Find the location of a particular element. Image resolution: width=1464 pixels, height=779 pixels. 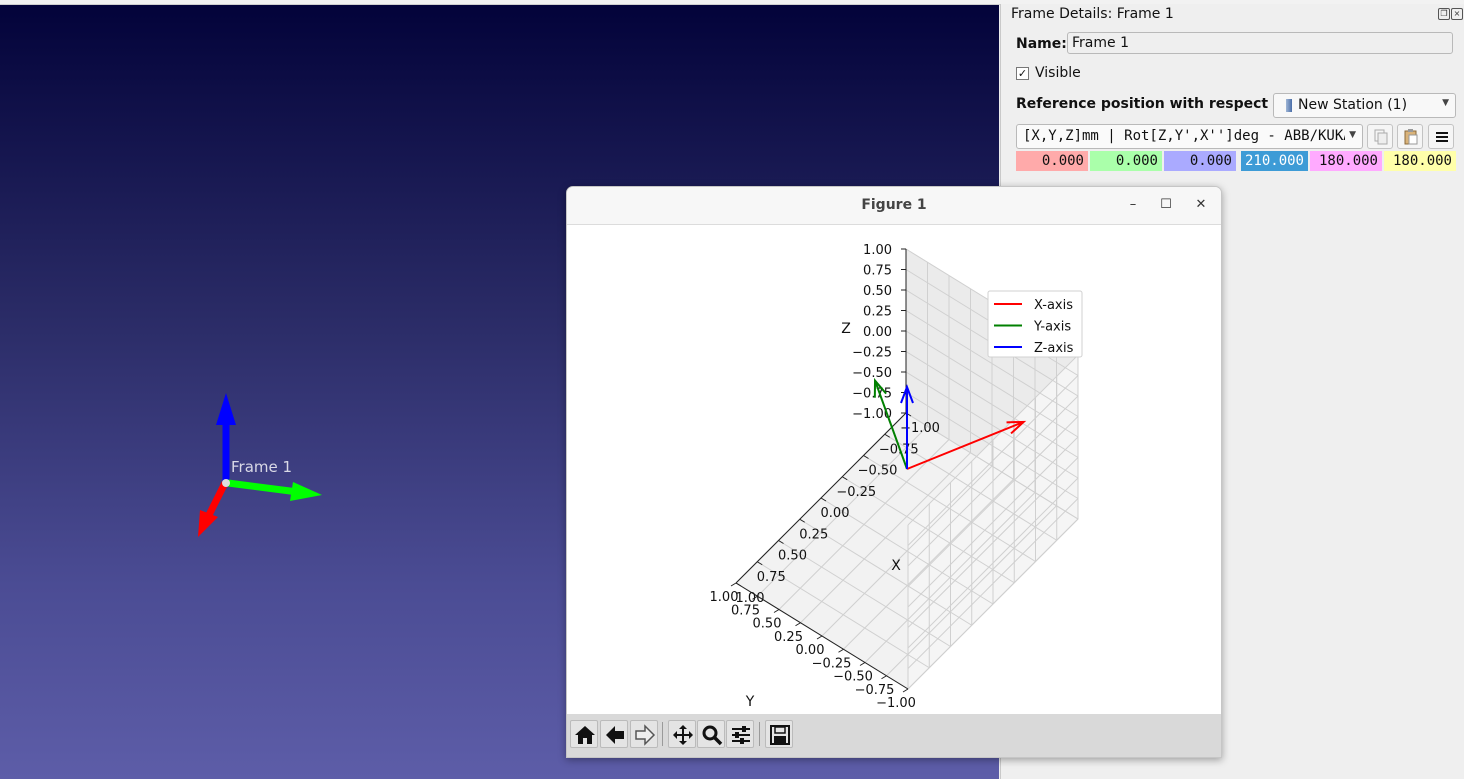

home-button is located at coordinates (584, 734).